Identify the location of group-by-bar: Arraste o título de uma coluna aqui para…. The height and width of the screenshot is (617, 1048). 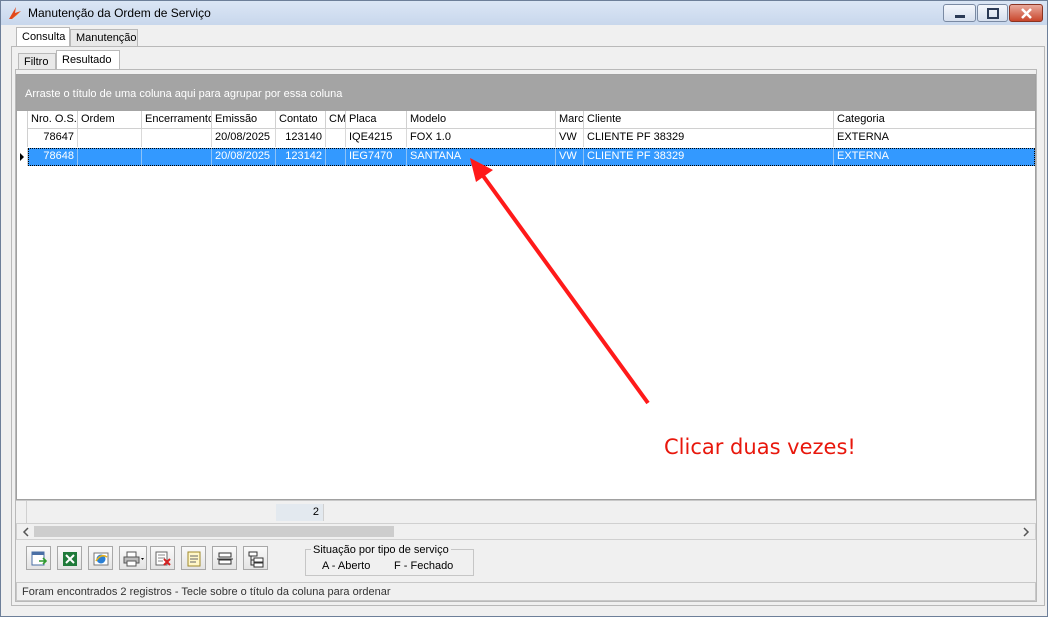
(526, 93).